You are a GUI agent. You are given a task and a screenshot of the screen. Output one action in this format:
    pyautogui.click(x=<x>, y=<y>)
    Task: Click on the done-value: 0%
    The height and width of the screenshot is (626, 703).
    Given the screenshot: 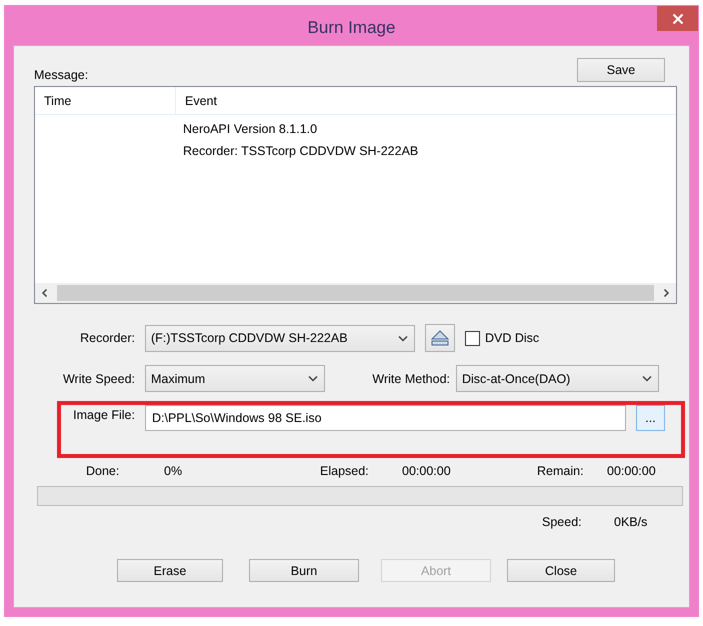 What is the action you would take?
    pyautogui.click(x=174, y=471)
    